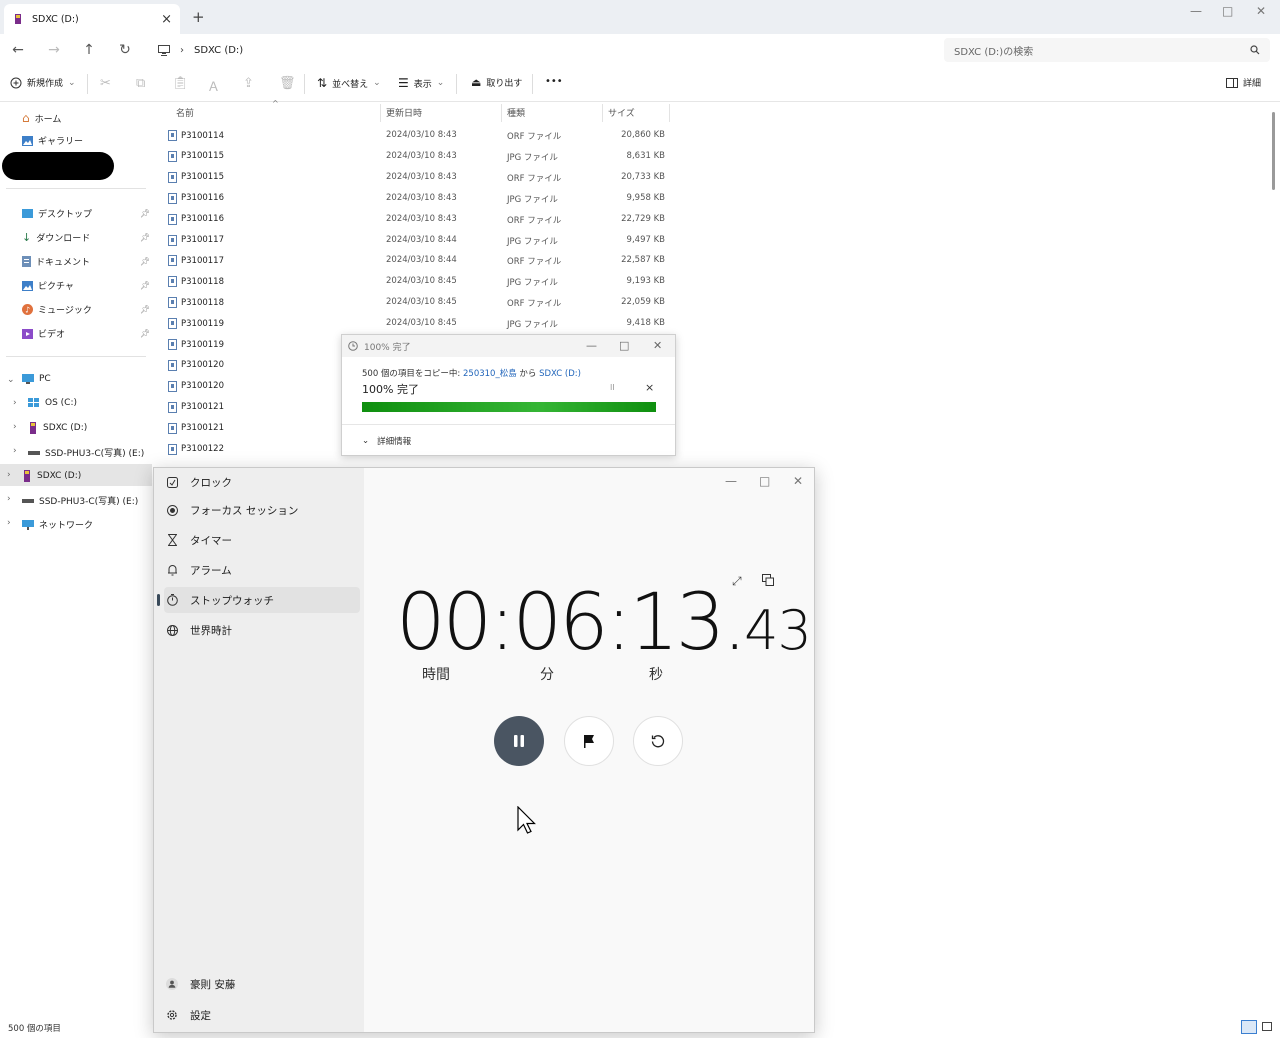  What do you see at coordinates (80, 500) in the screenshot?
I see `sidebar-item-ssd-root: SSD-PHU3-C(写真) (E:)` at bounding box center [80, 500].